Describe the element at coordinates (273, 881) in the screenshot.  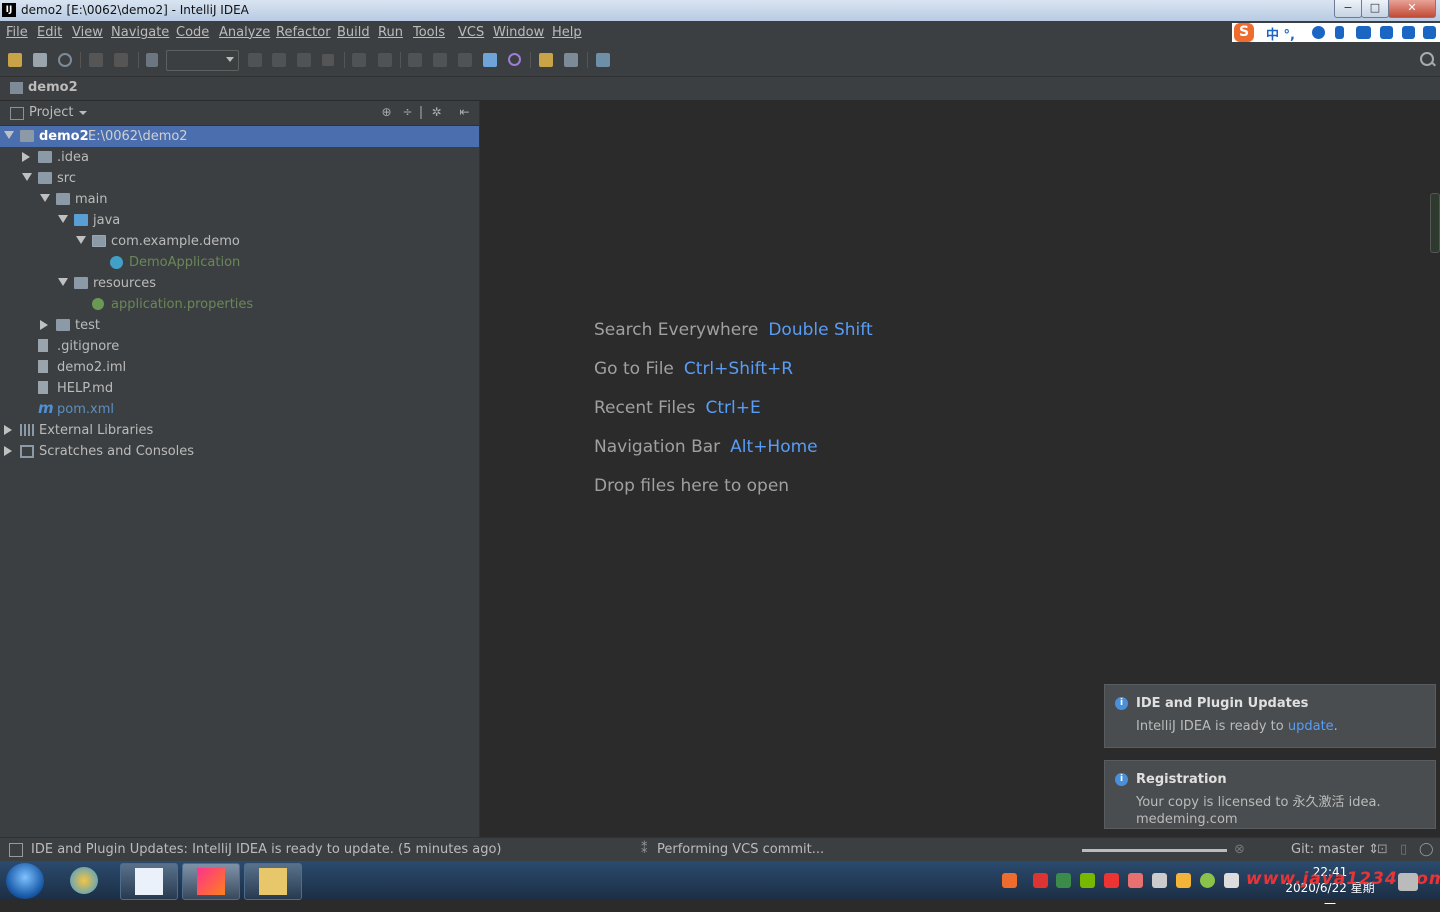
I see `taskbar-app-explorer` at that location.